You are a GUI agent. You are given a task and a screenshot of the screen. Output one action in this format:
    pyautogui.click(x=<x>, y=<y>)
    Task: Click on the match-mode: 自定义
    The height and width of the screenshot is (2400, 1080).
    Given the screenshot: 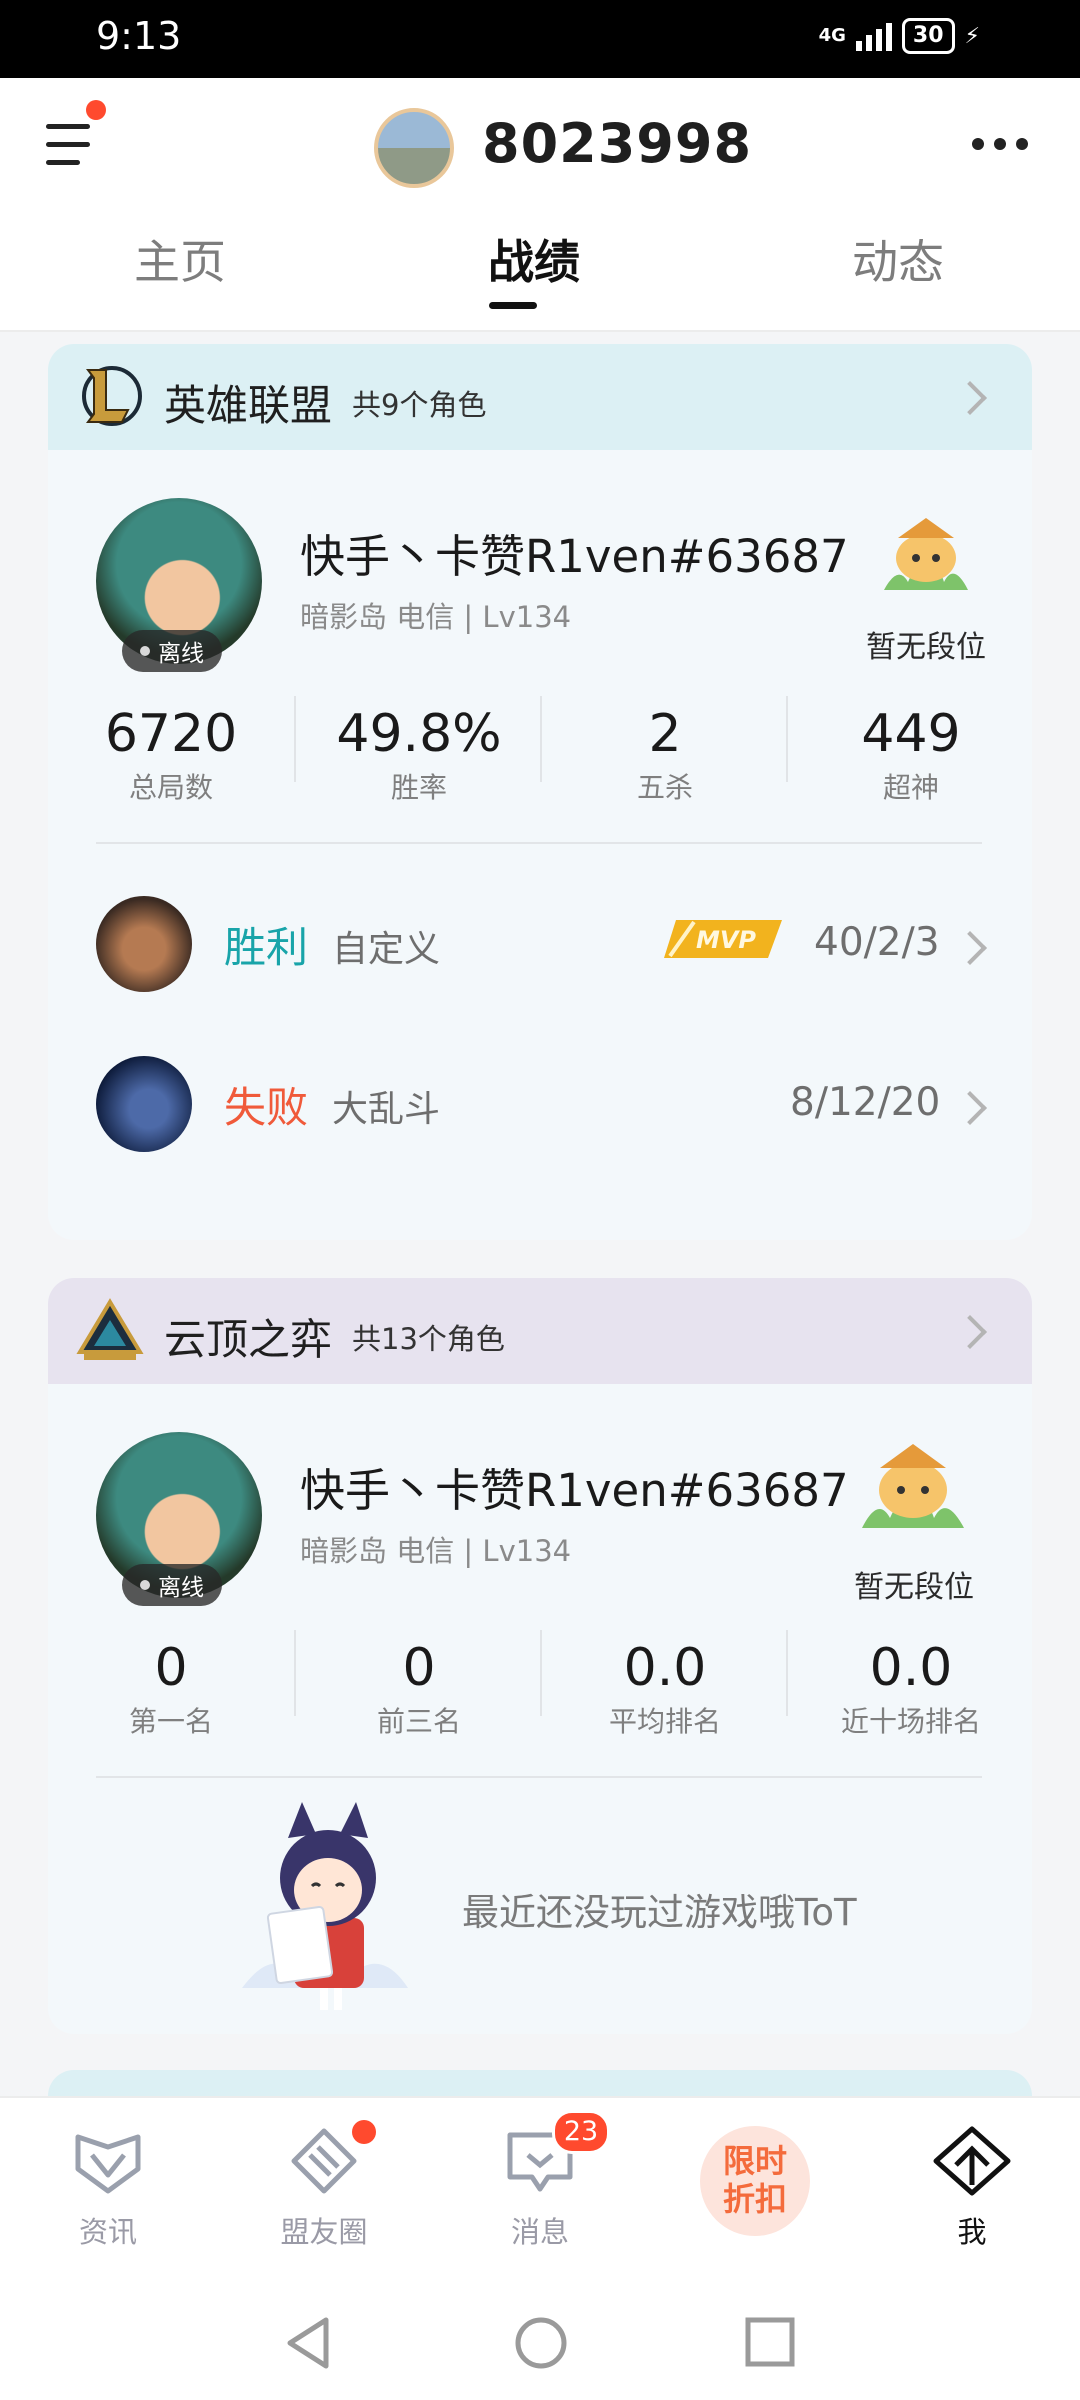 What is the action you would take?
    pyautogui.click(x=386, y=949)
    